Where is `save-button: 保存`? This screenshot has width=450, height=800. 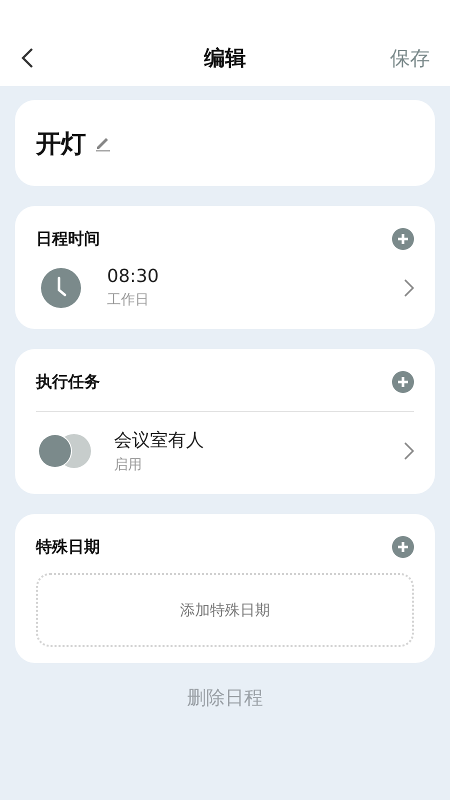
save-button: 保存 is located at coordinates (410, 58).